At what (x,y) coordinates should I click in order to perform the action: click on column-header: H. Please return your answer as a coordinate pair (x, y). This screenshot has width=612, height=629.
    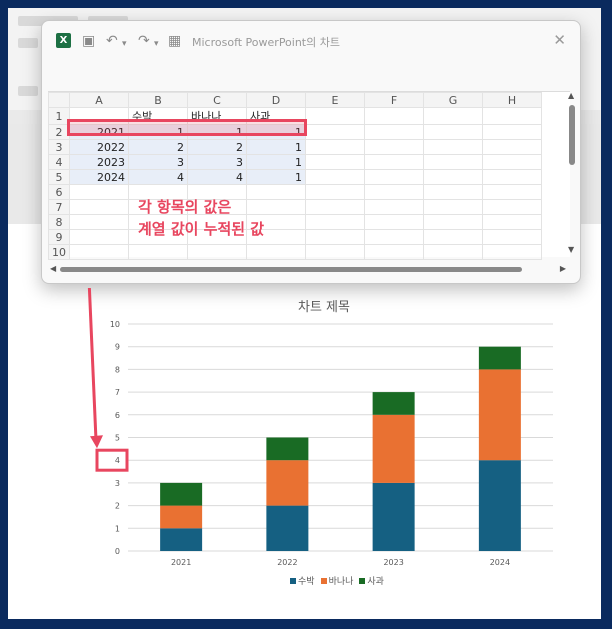
    Looking at the image, I should click on (512, 100).